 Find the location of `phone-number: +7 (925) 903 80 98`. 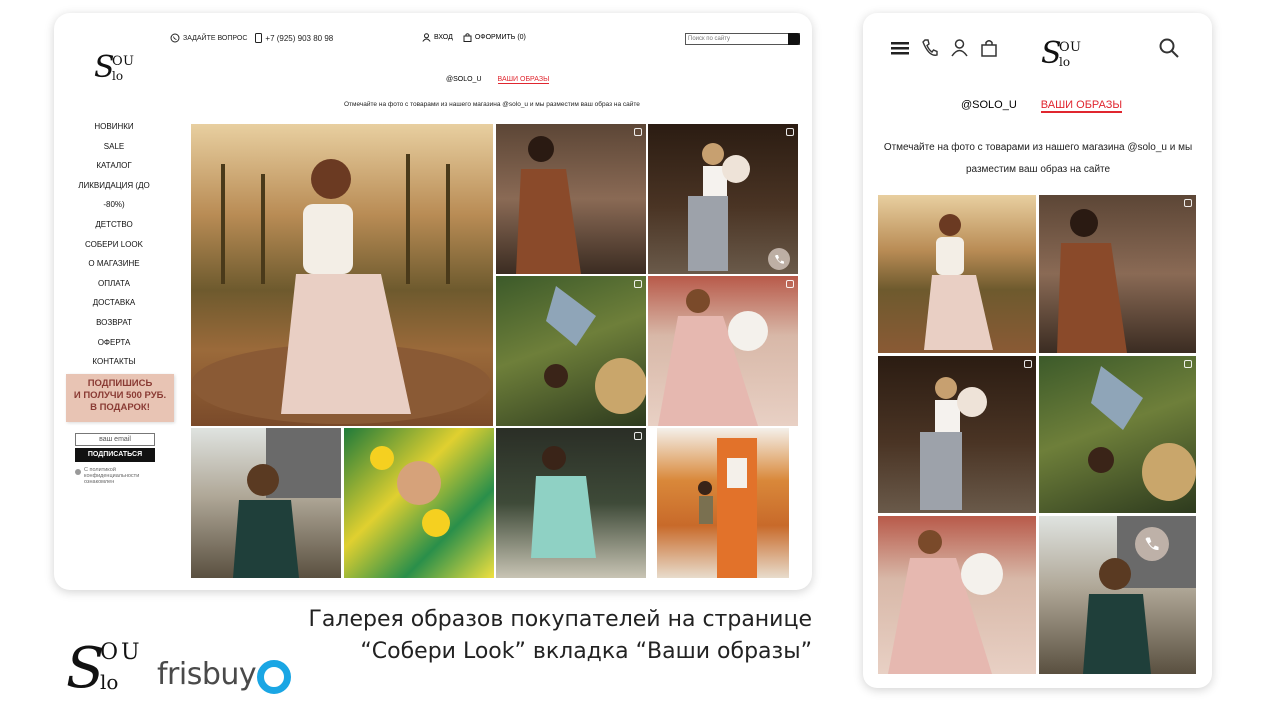

phone-number: +7 (925) 903 80 98 is located at coordinates (299, 38).